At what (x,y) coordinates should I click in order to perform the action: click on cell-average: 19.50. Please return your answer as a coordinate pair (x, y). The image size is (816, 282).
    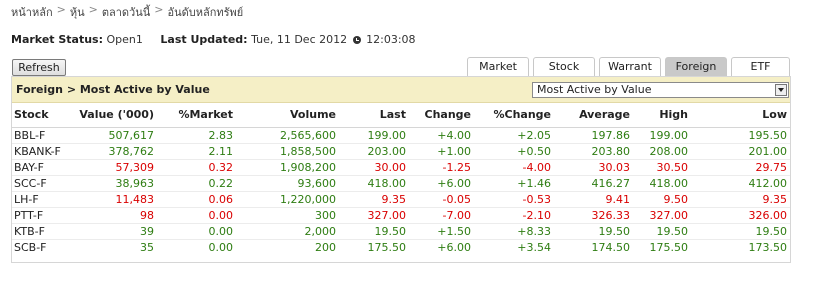
    Looking at the image, I should click on (593, 231).